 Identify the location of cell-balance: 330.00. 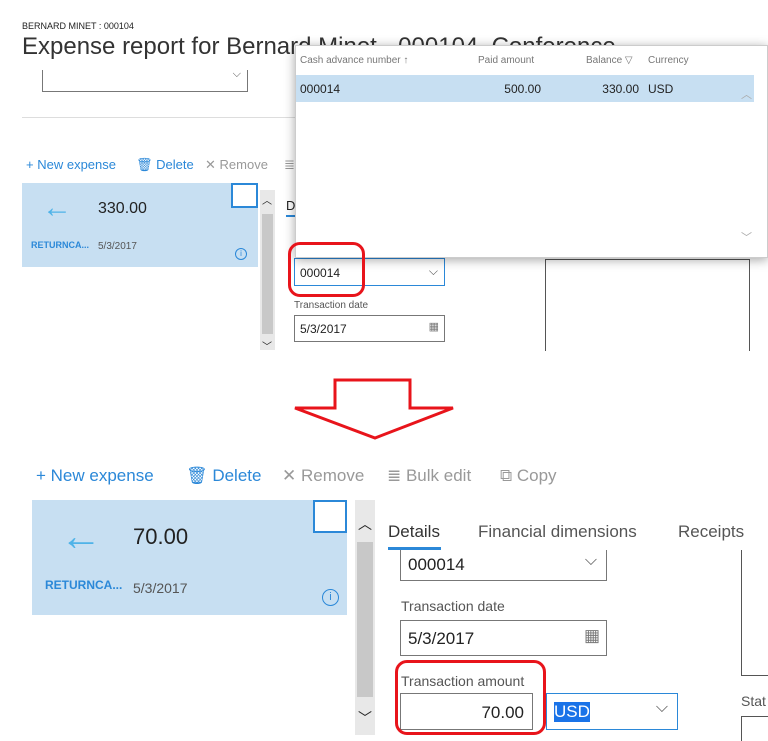
(620, 89).